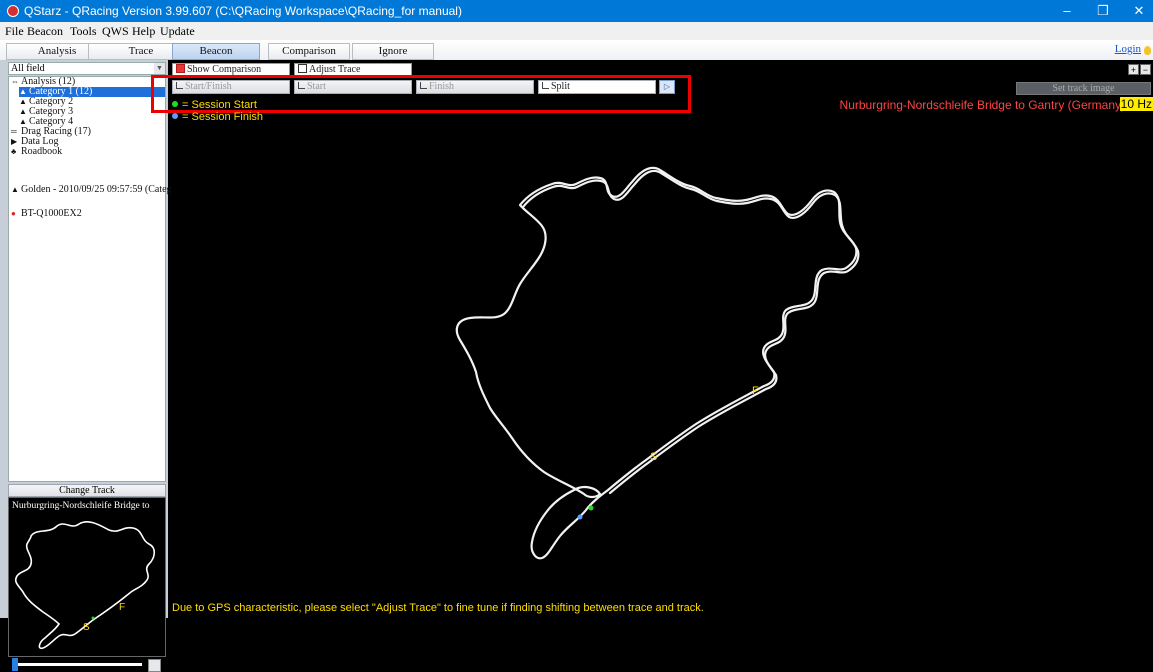  What do you see at coordinates (83, 31) in the screenshot?
I see `menu-tools: Tools` at bounding box center [83, 31].